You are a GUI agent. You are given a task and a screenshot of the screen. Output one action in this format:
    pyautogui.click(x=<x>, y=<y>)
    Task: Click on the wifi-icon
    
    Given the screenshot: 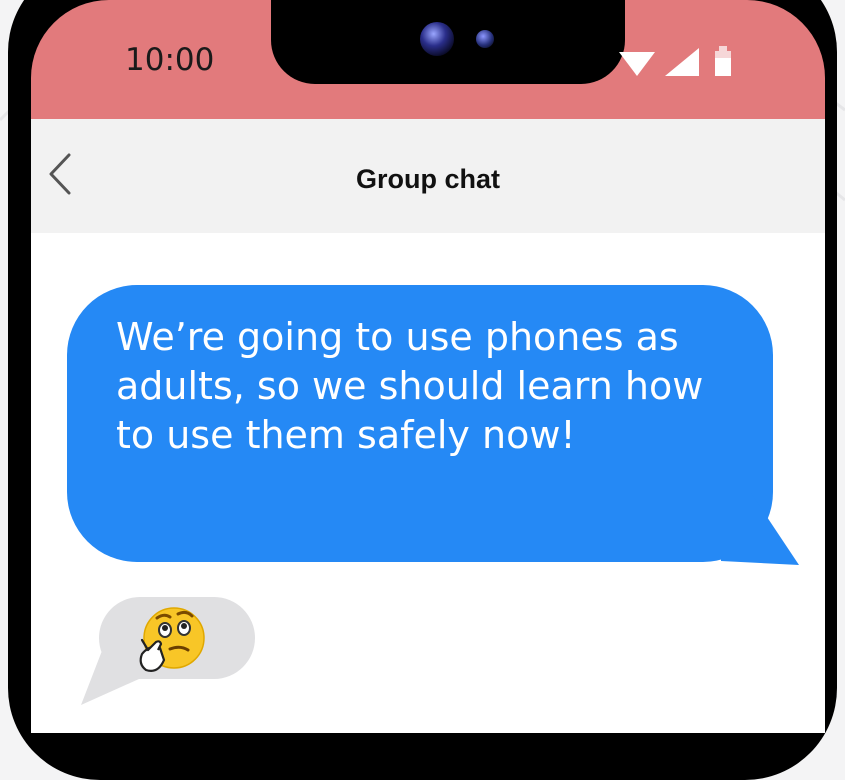 What is the action you would take?
    pyautogui.click(x=637, y=64)
    